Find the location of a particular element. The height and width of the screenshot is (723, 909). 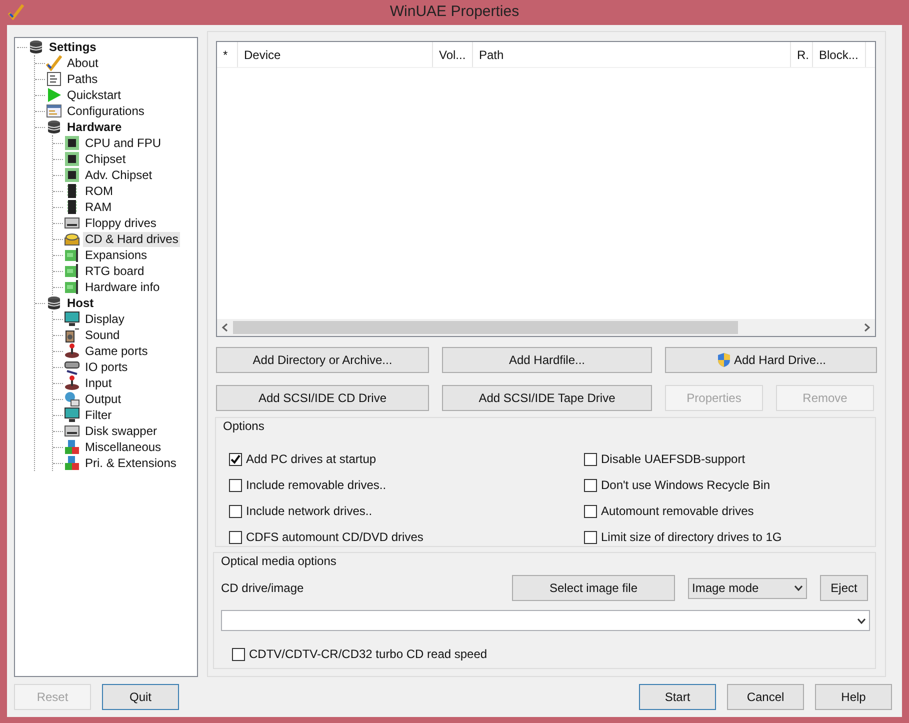

tree-item: Settings is located at coordinates (72, 47).